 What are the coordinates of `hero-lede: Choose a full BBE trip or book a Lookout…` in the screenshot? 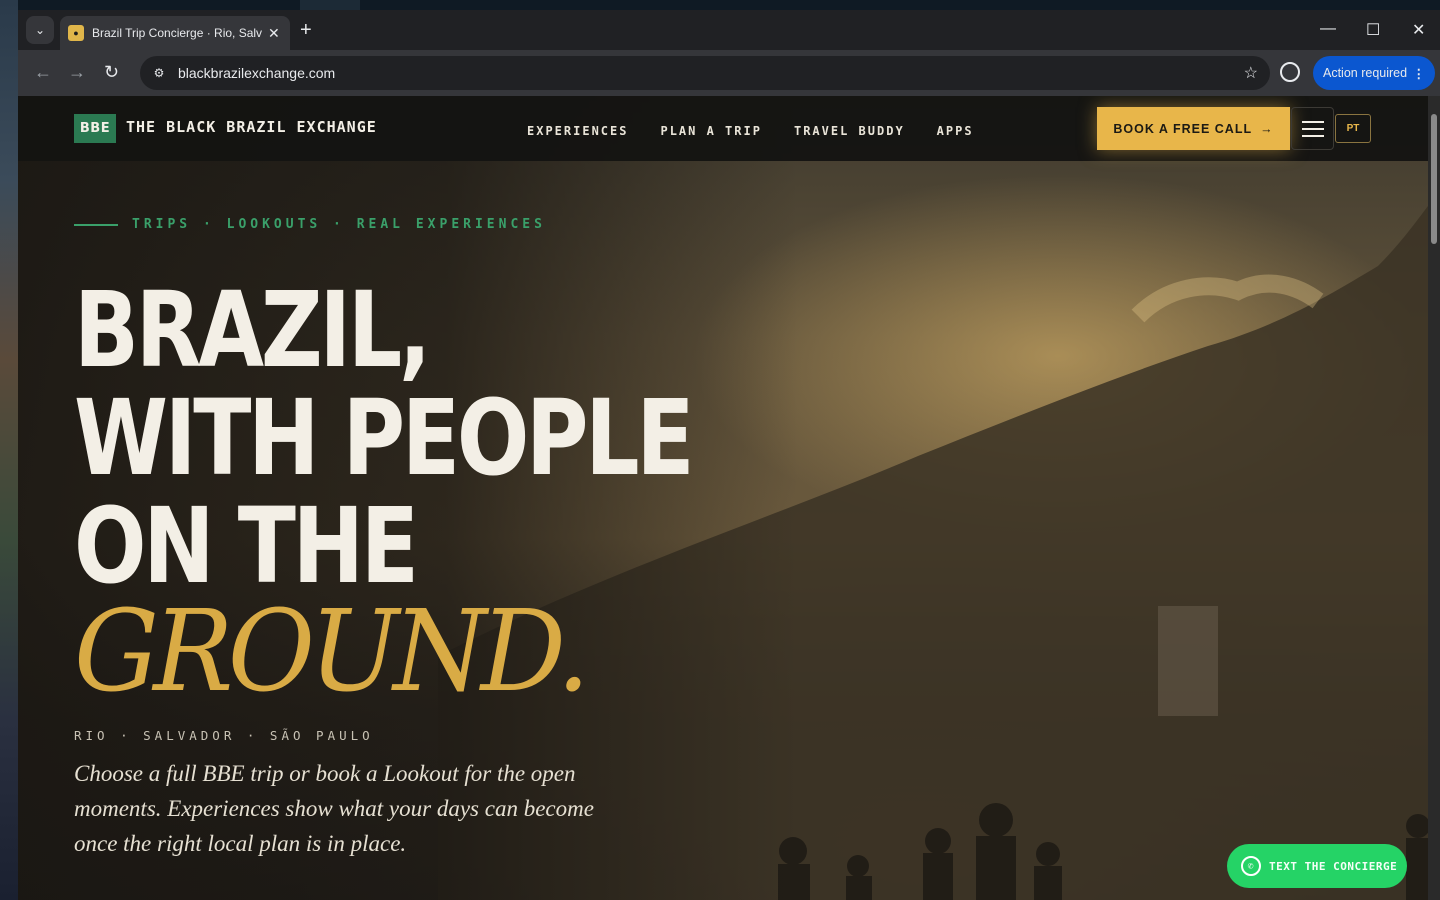 It's located at (334, 808).